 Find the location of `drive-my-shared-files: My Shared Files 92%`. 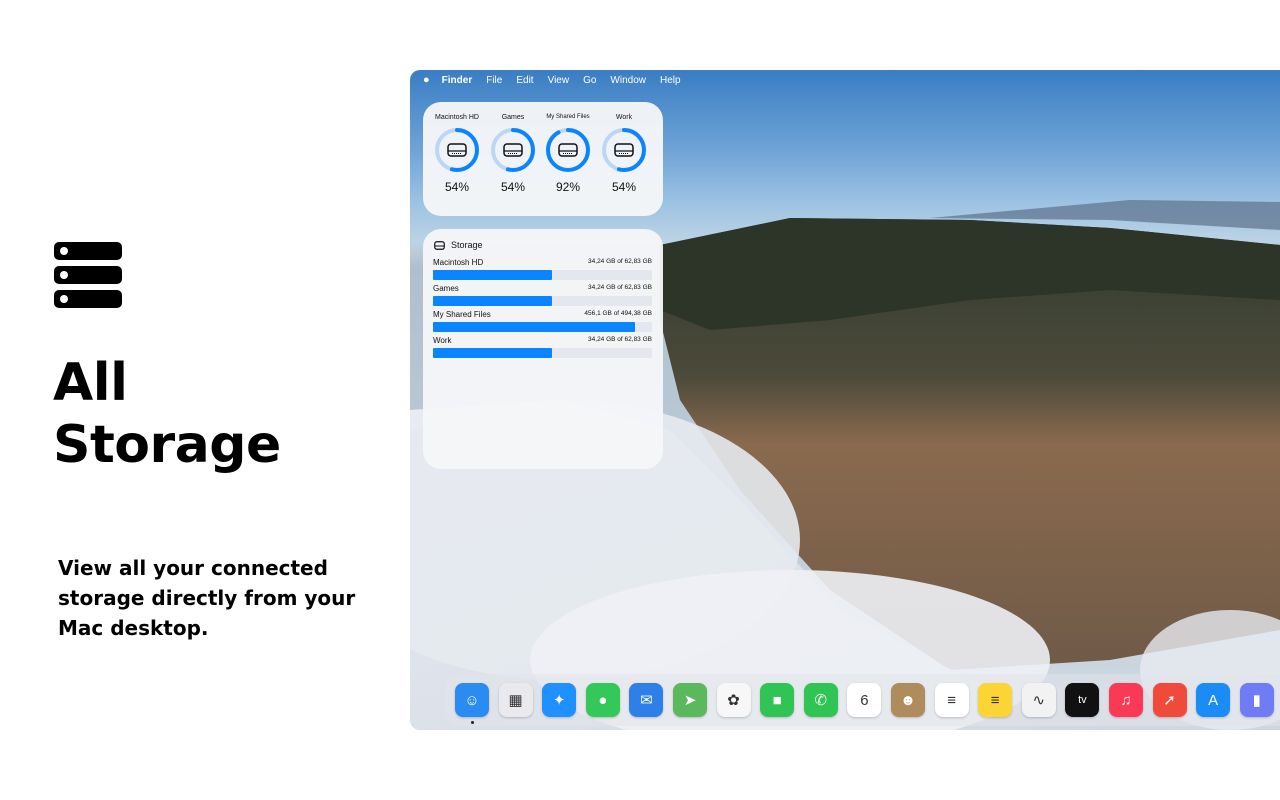

drive-my-shared-files: My Shared Files 92% is located at coordinates (568, 154).